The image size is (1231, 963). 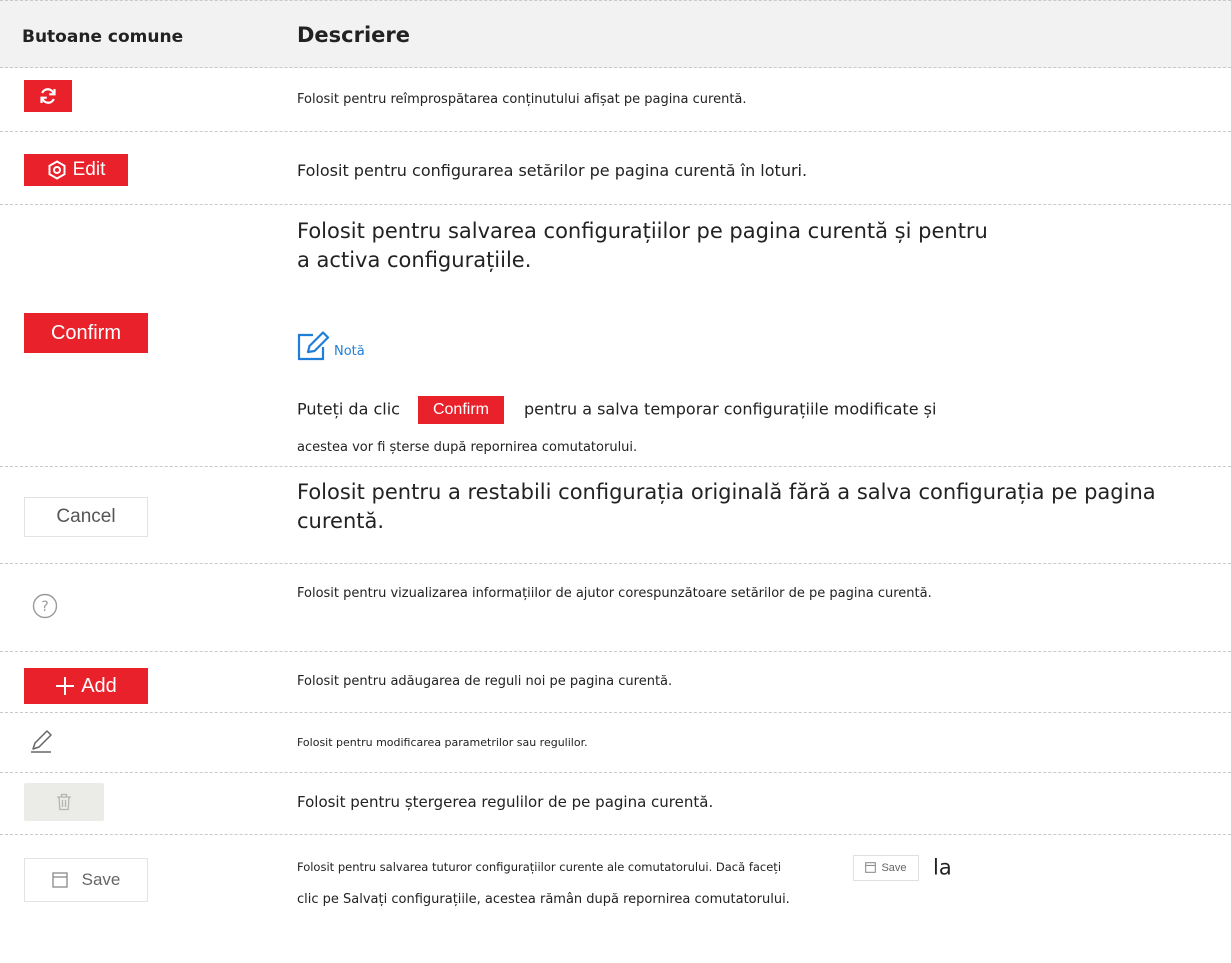 I want to click on confirm-button-label: Confirm, so click(x=85, y=332).